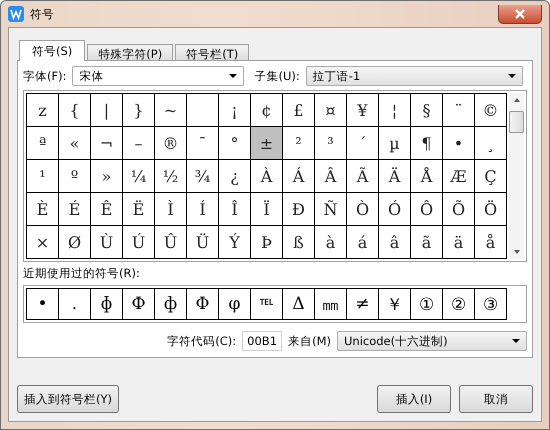 Image resolution: width=550 pixels, height=430 pixels. What do you see at coordinates (414, 399) in the screenshot?
I see `dialog-button: 插入(I)` at bounding box center [414, 399].